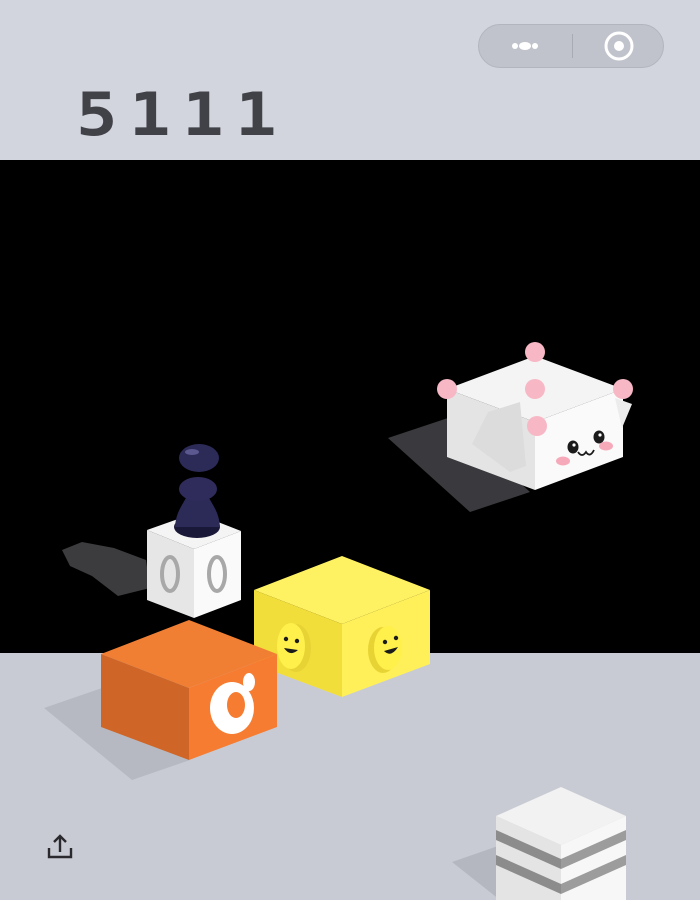  Describe the element at coordinates (192, 452) in the screenshot. I see `player-highlight` at that location.